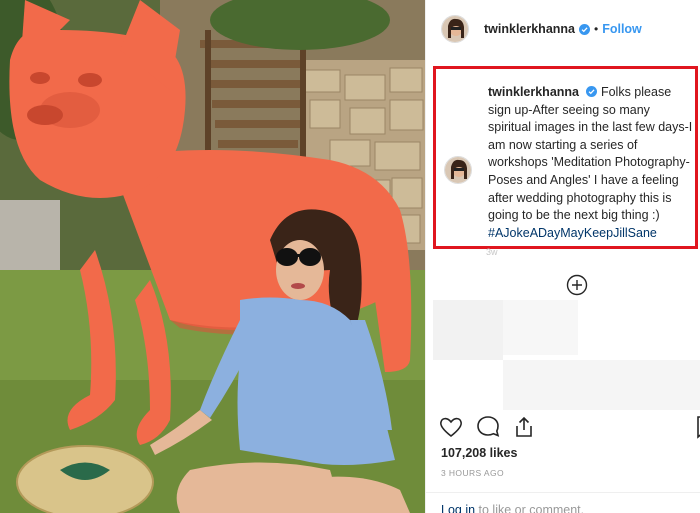  What do you see at coordinates (488, 427) in the screenshot?
I see `comment-bubble-icon` at bounding box center [488, 427].